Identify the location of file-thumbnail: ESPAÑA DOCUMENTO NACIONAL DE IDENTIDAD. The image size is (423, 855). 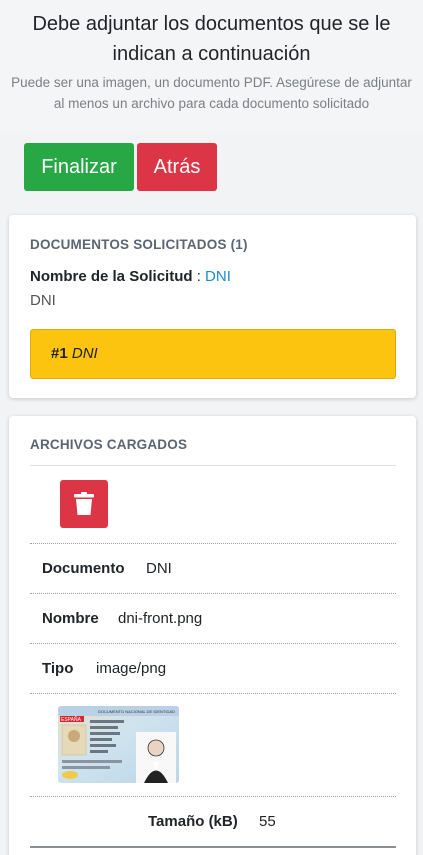
(118, 744).